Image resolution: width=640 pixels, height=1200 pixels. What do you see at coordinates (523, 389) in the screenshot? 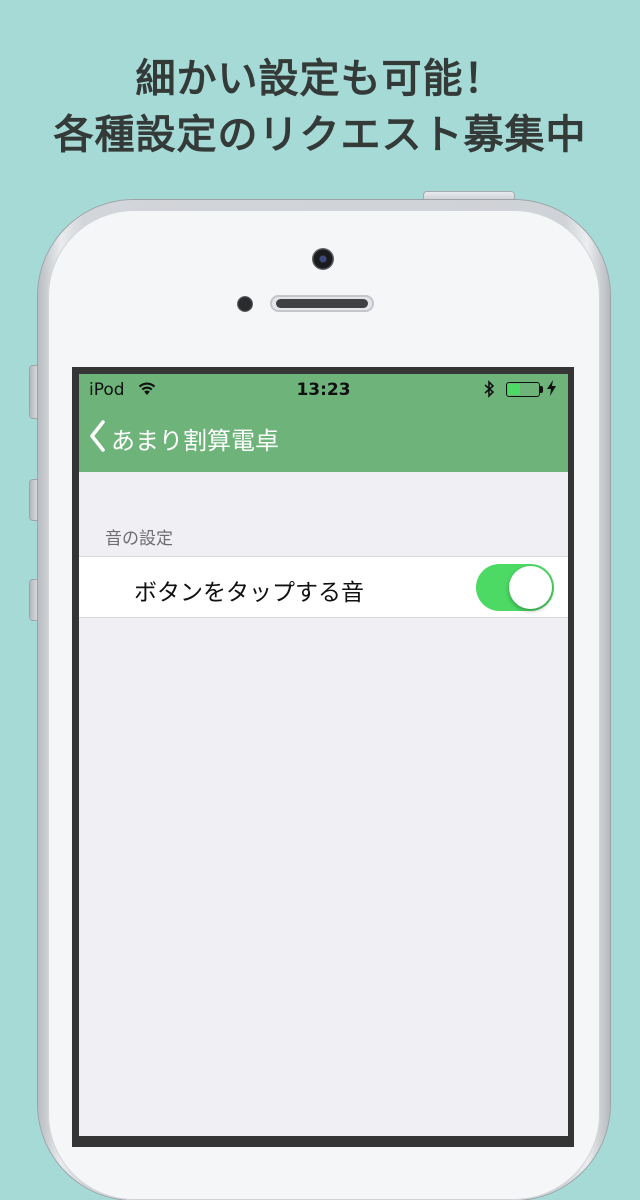
I see `battery-icon` at bounding box center [523, 389].